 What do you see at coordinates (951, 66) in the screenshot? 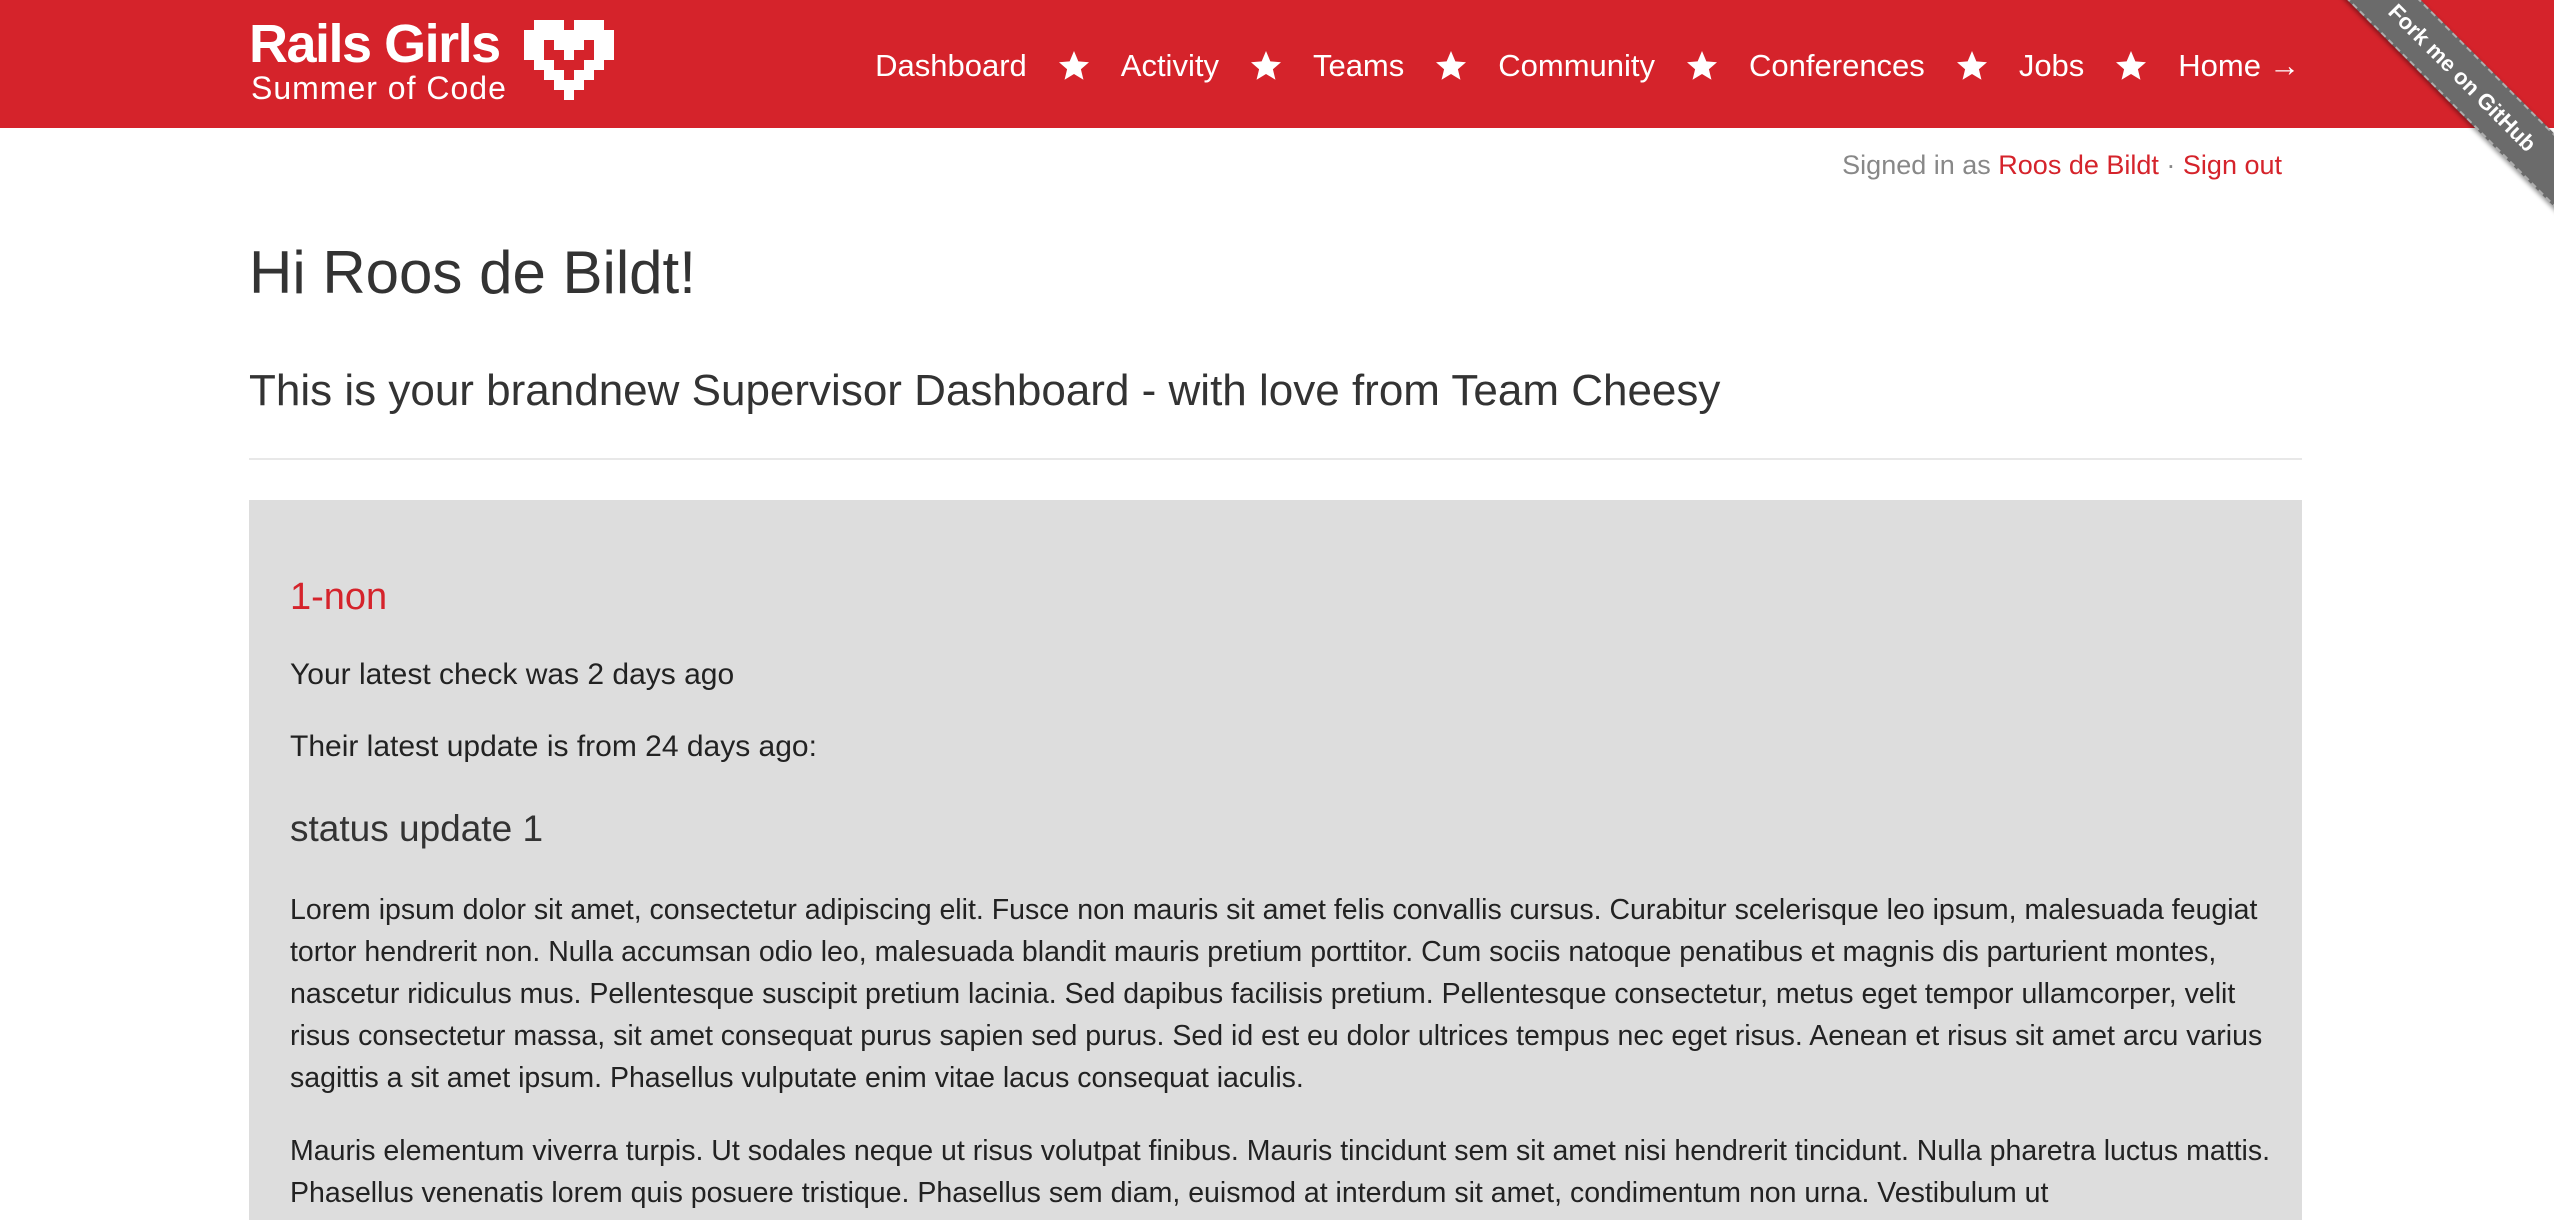
I see `nav-dashboard: Dashboard` at bounding box center [951, 66].